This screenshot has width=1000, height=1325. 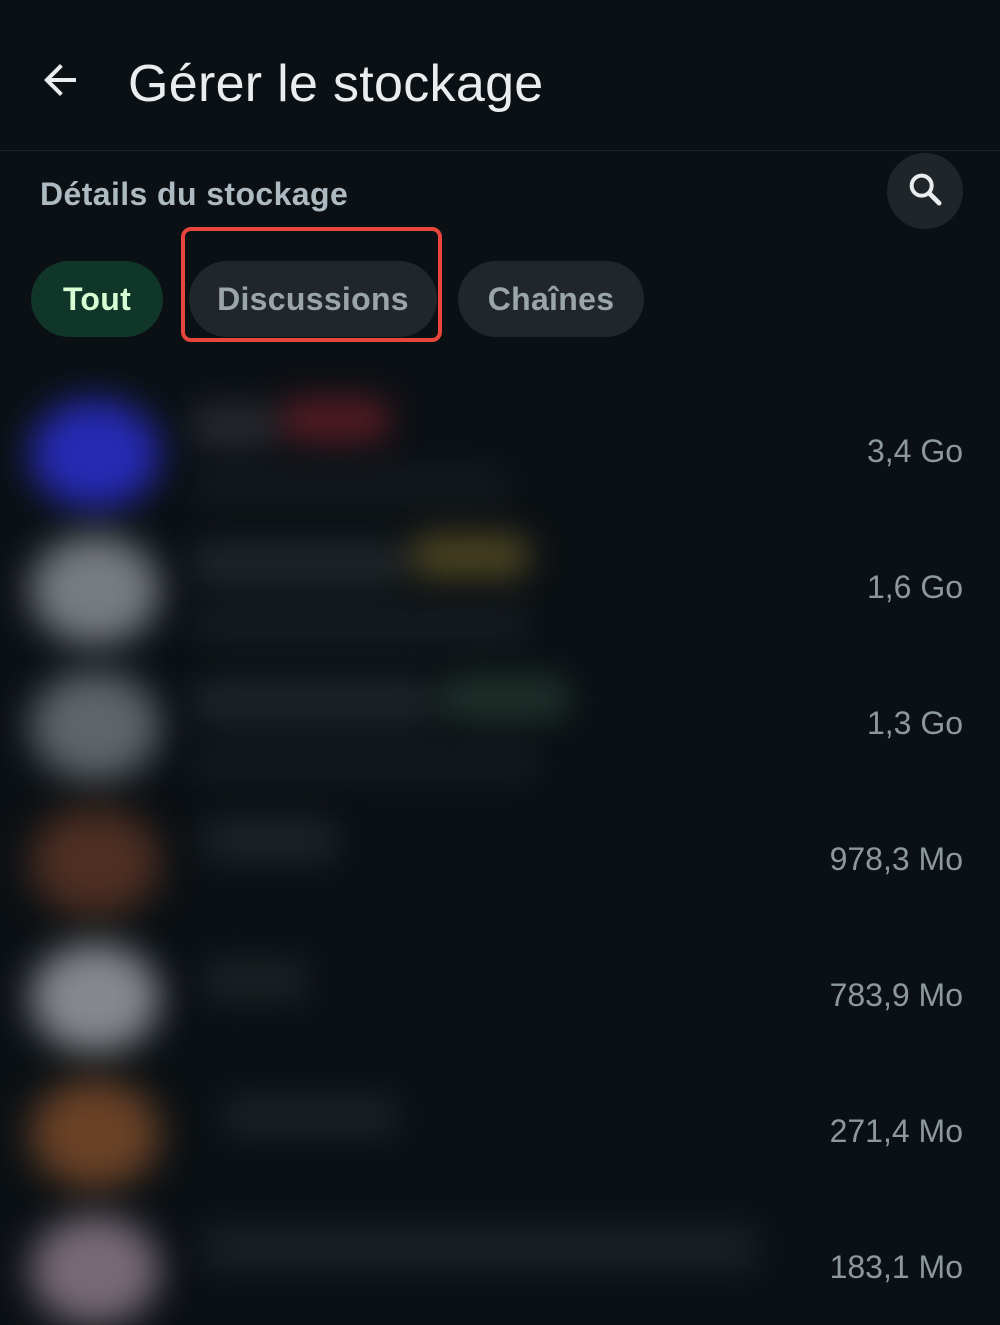 What do you see at coordinates (914, 723) in the screenshot?
I see `chat-size: 1,3 Go` at bounding box center [914, 723].